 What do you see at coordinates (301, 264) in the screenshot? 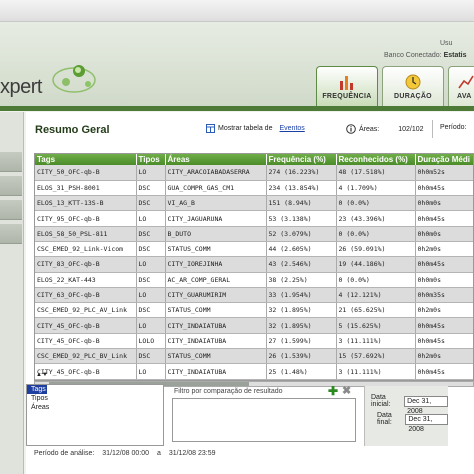
I see `table-cell: 43 (2.546%)` at bounding box center [301, 264].